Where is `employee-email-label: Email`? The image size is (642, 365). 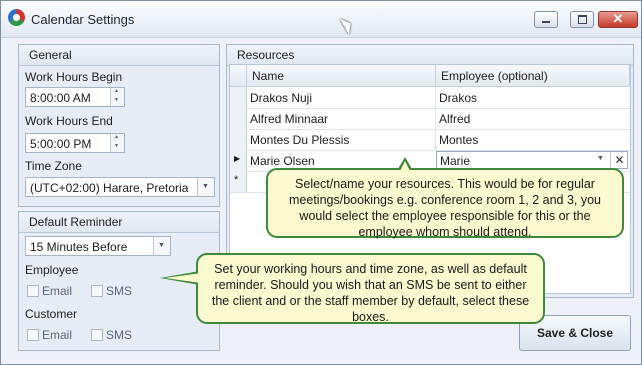
employee-email-label: Email is located at coordinates (57, 291).